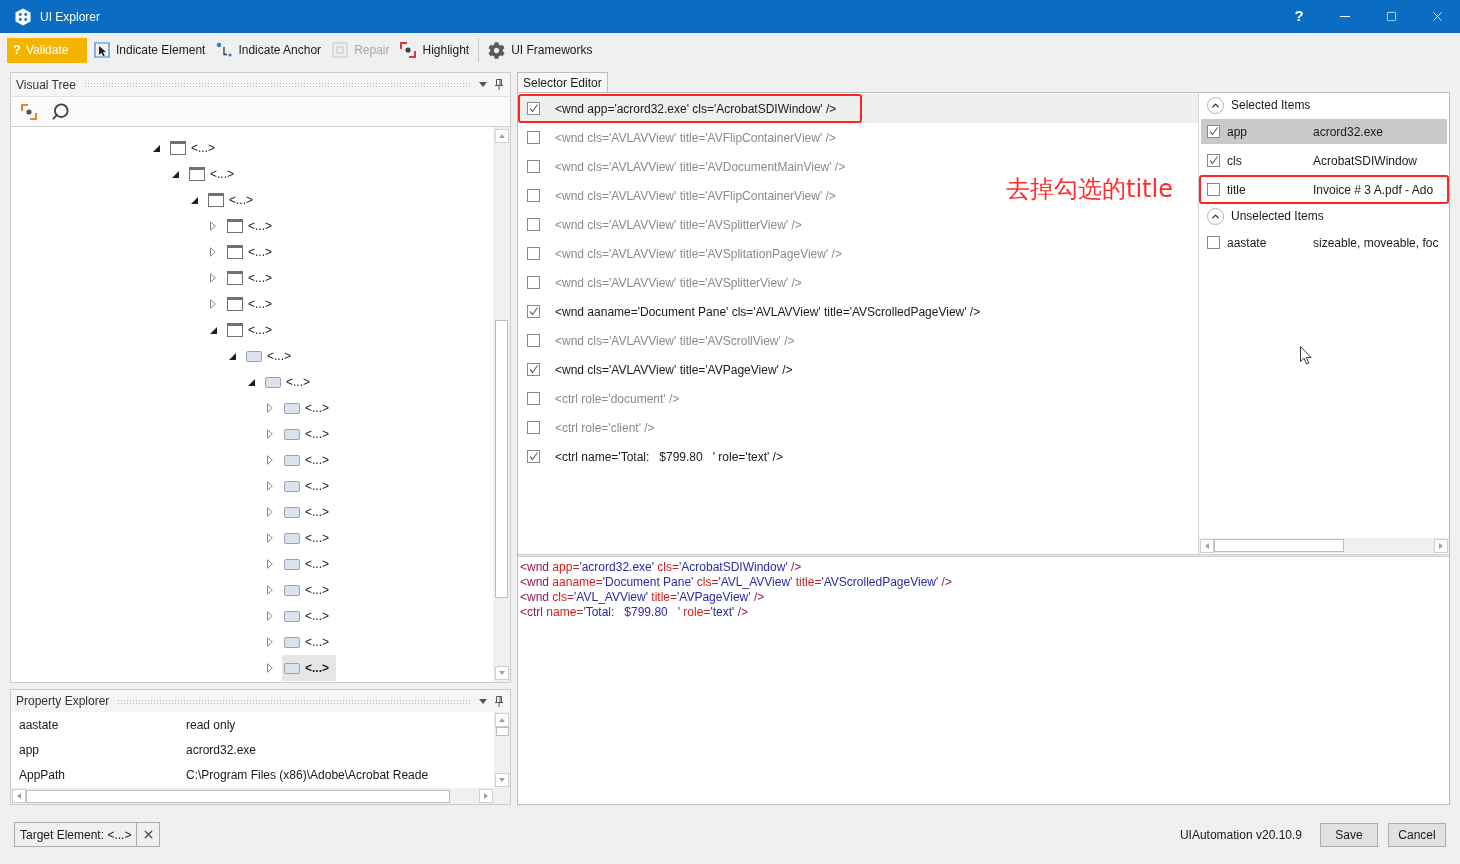 This screenshot has width=1460, height=864. Describe the element at coordinates (435, 50) in the screenshot. I see `toolbar-button: Highlight` at that location.